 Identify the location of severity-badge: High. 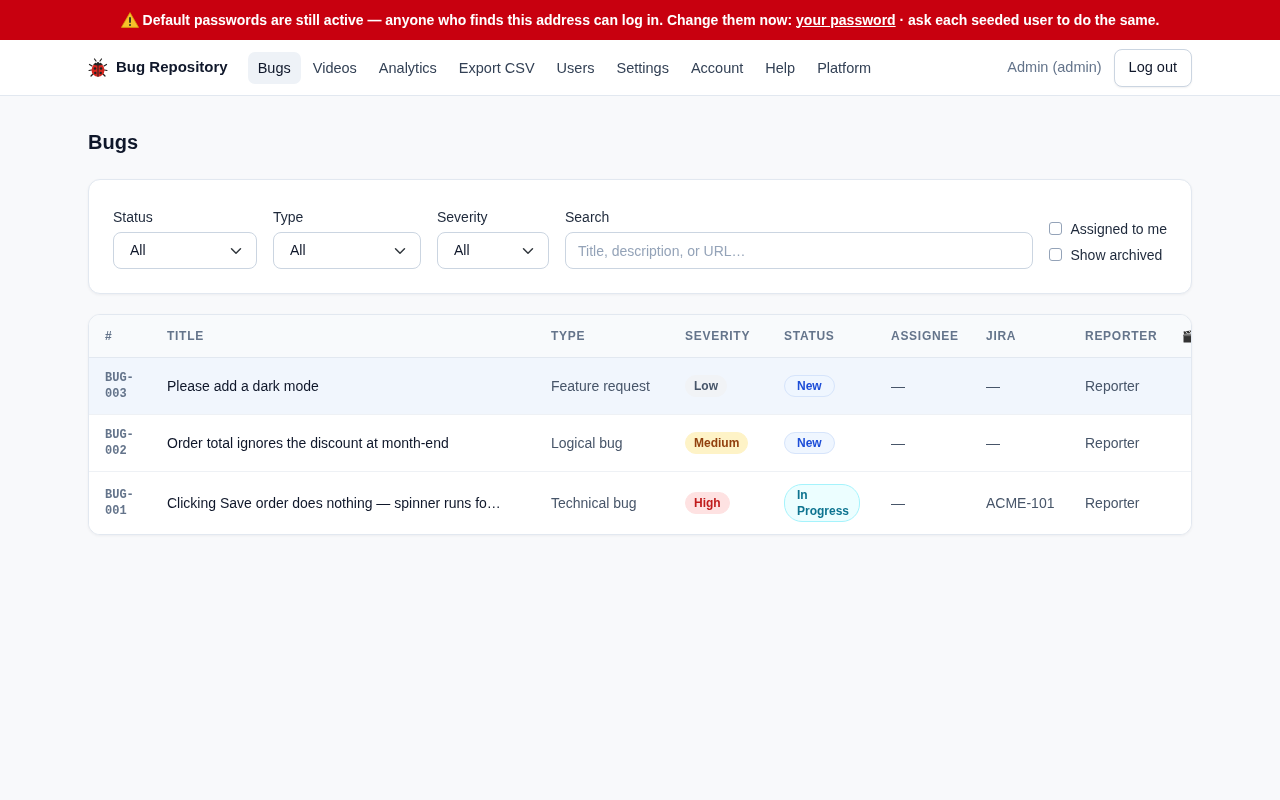
(707, 503).